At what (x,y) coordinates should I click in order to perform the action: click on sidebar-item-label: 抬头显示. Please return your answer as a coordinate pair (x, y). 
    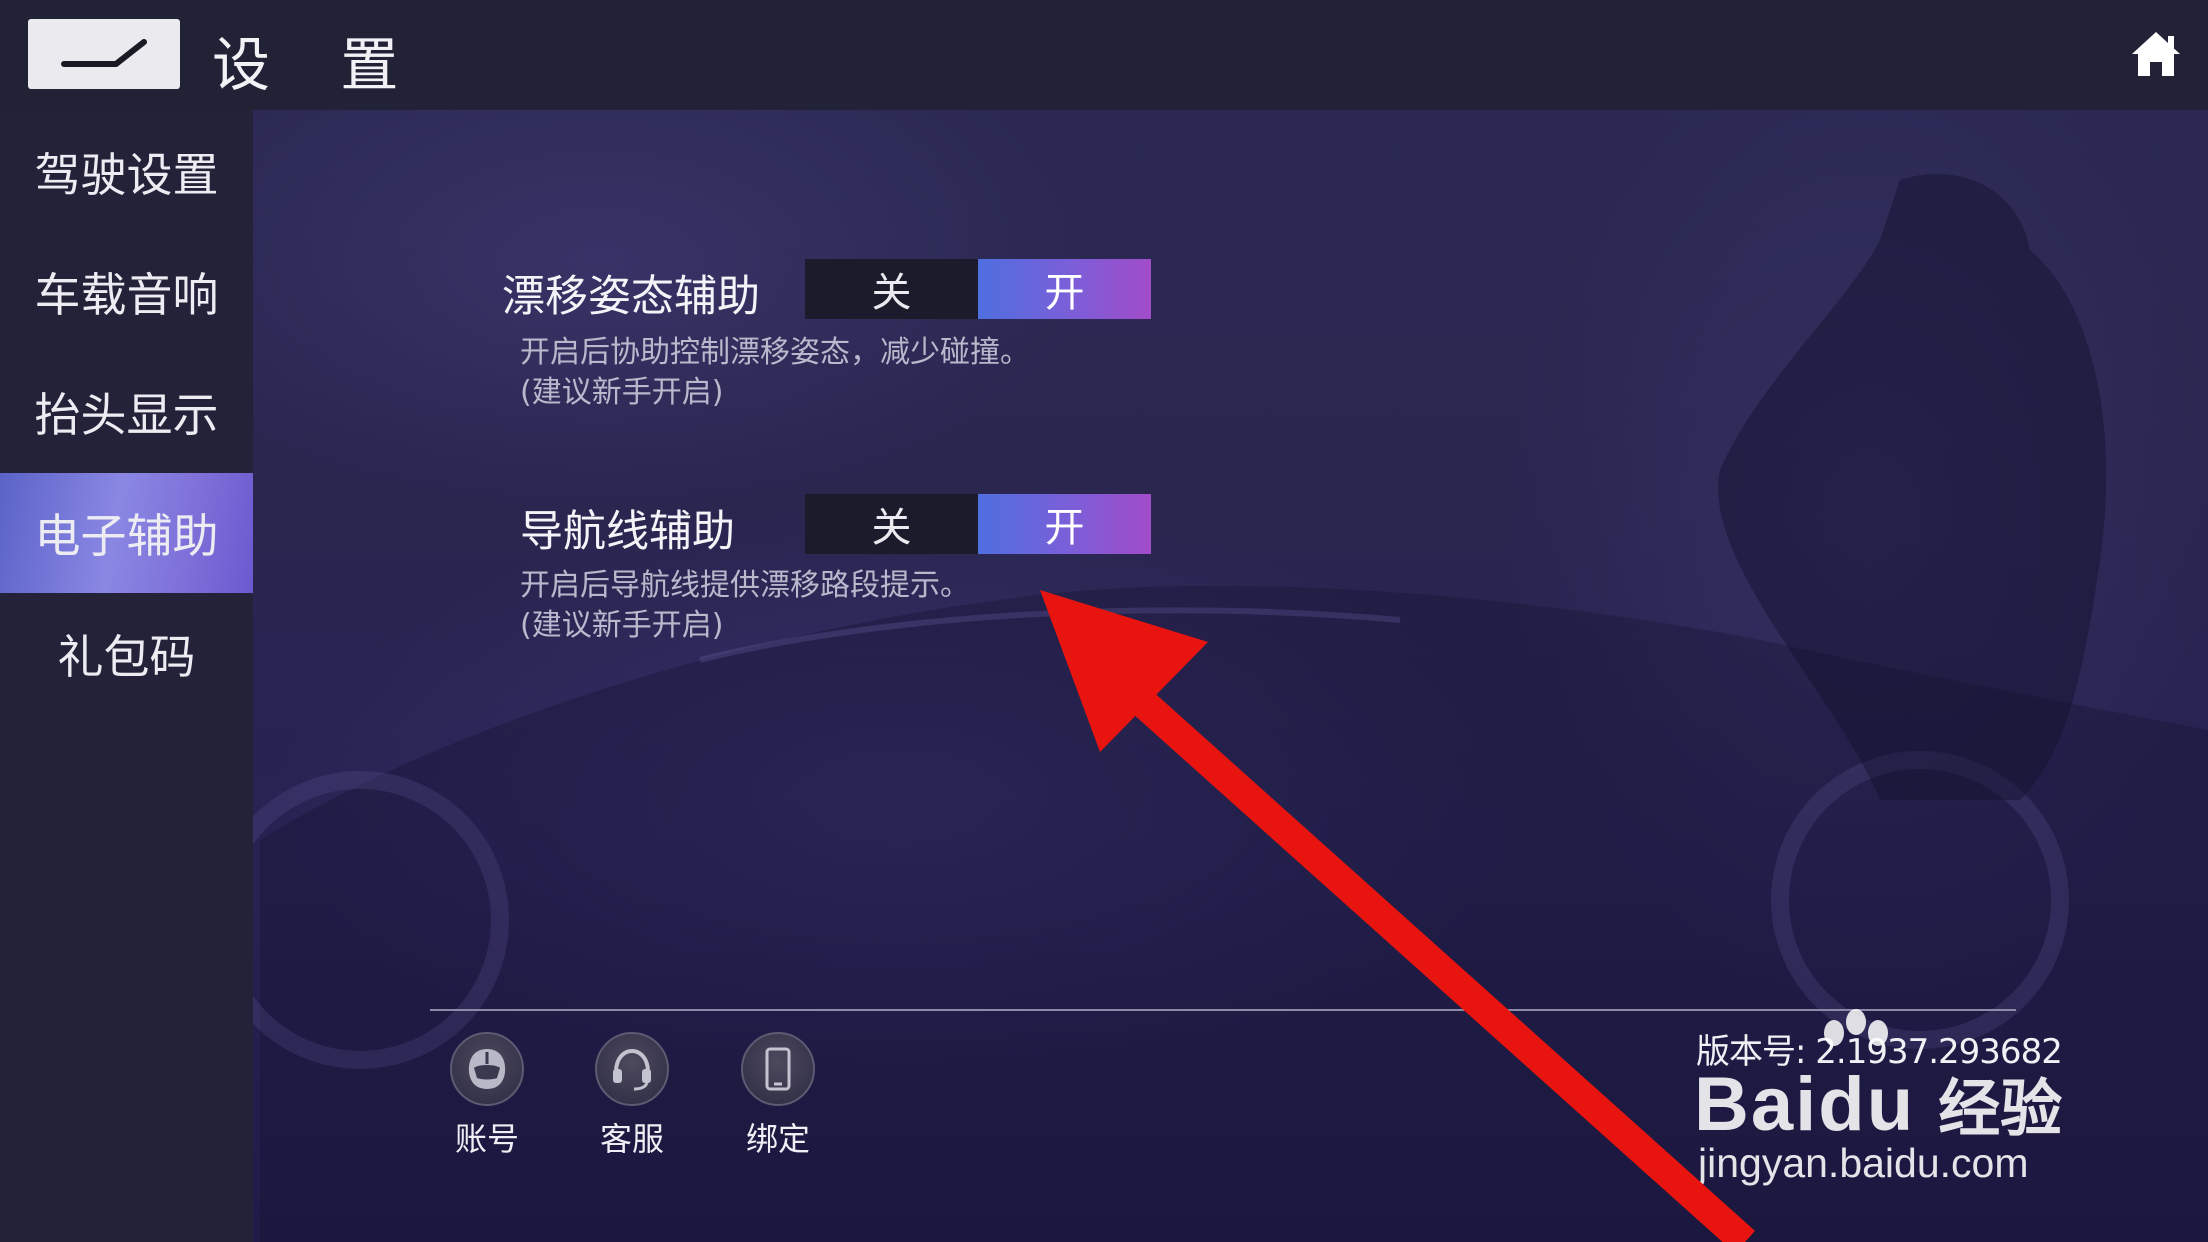
    Looking at the image, I should click on (126, 415).